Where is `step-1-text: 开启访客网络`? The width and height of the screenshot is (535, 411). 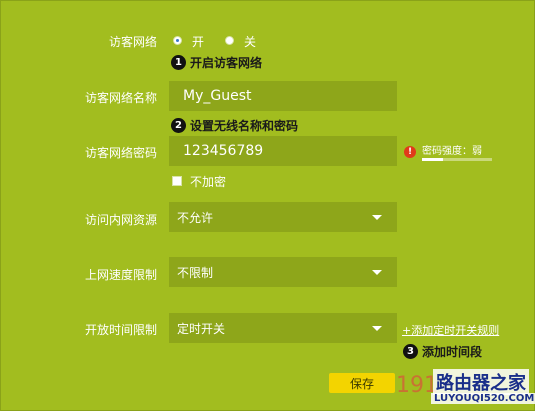 step-1-text: 开启访客网络 is located at coordinates (226, 63).